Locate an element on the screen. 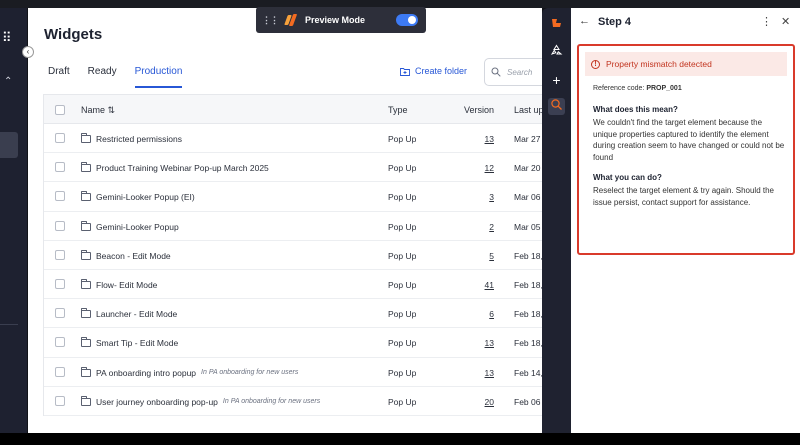 The height and width of the screenshot is (445, 800). widget-last-updated: Mar 27 is located at coordinates (527, 139).